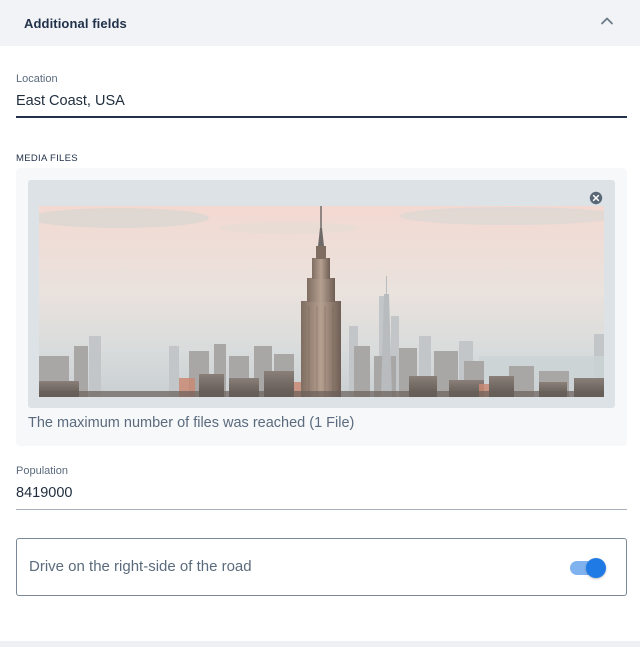 The height and width of the screenshot is (647, 640). I want to click on bottom-divider, so click(320, 644).